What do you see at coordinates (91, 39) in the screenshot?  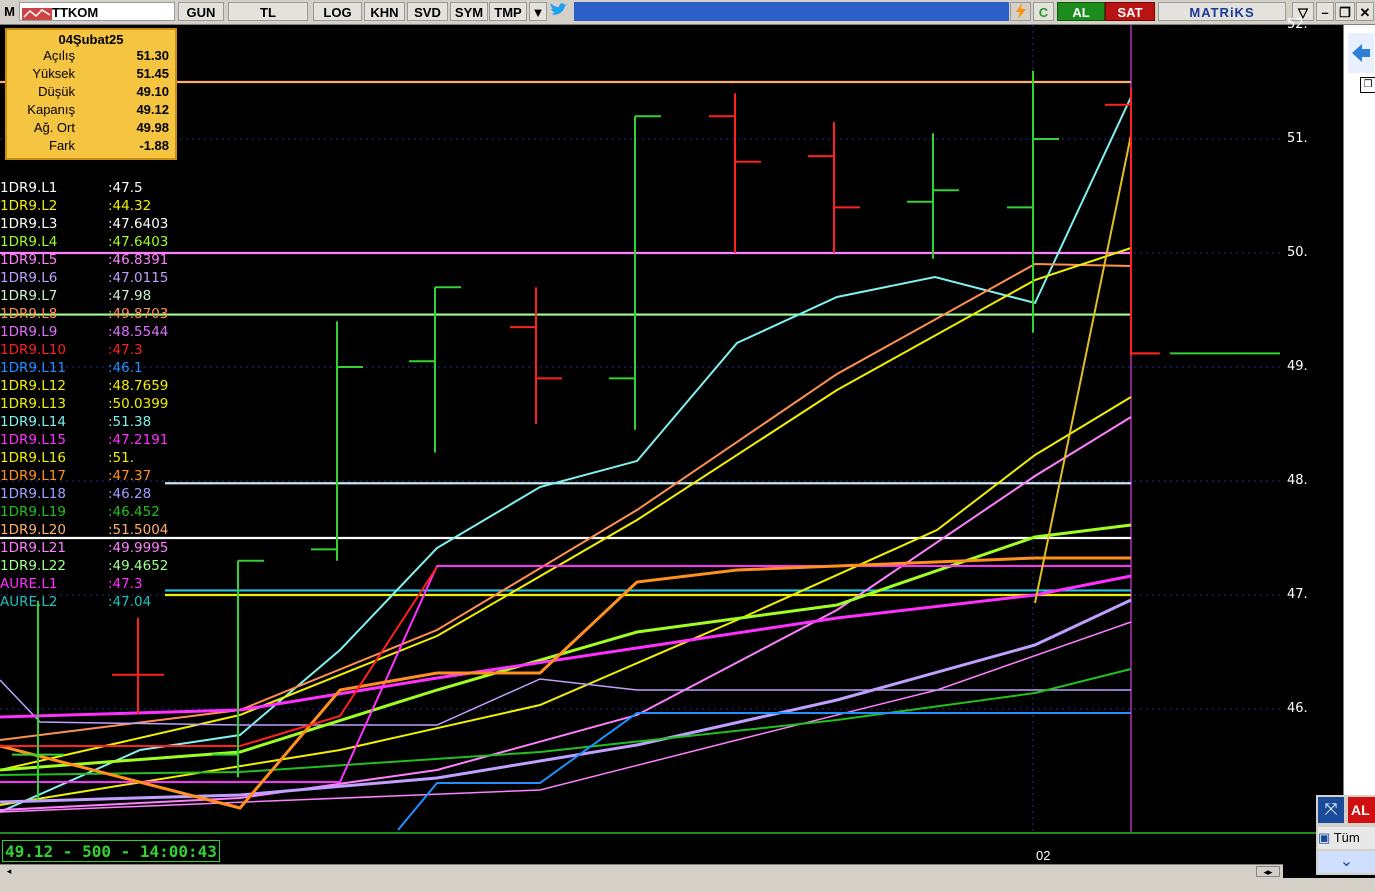 I see `info-date: 04Şubat25` at bounding box center [91, 39].